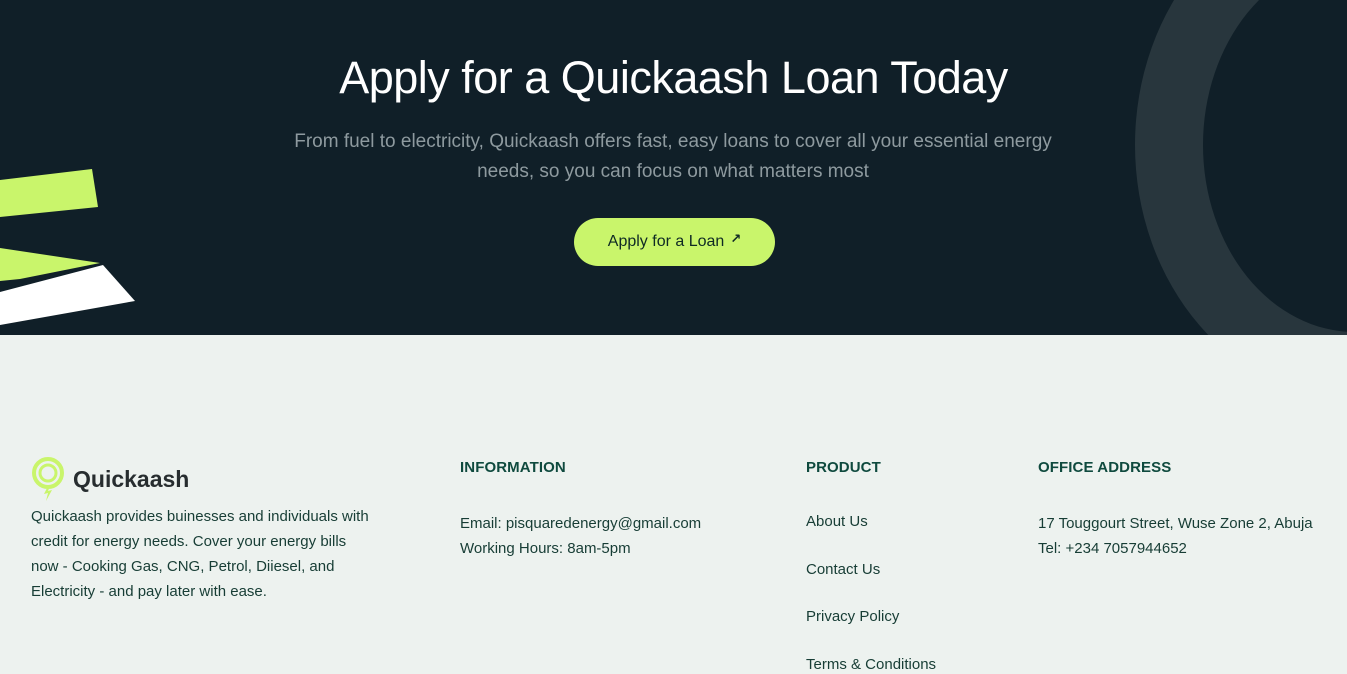 The image size is (1347, 674). I want to click on footer-link-privacy-policy: Privacy Policy, so click(852, 616).